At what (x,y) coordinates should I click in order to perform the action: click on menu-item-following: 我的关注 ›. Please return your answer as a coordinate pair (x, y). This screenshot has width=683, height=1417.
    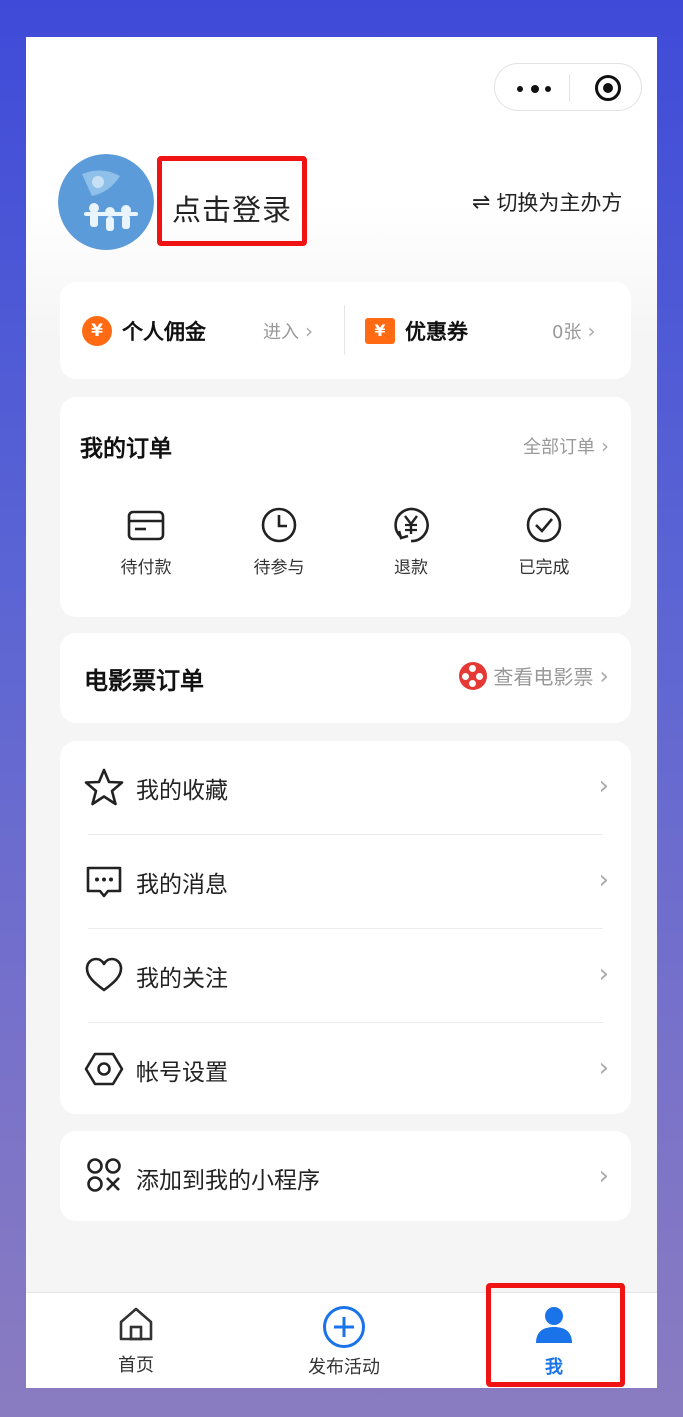
    Looking at the image, I should click on (345, 975).